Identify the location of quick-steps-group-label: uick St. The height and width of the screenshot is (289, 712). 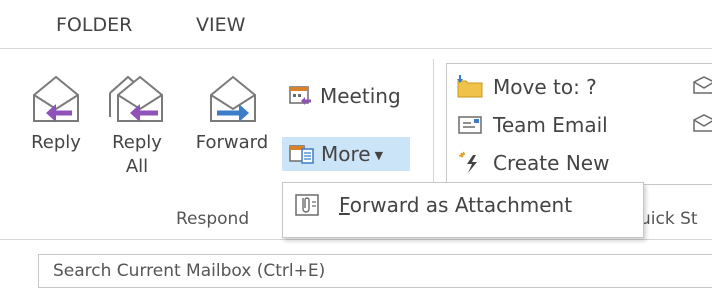
(669, 219).